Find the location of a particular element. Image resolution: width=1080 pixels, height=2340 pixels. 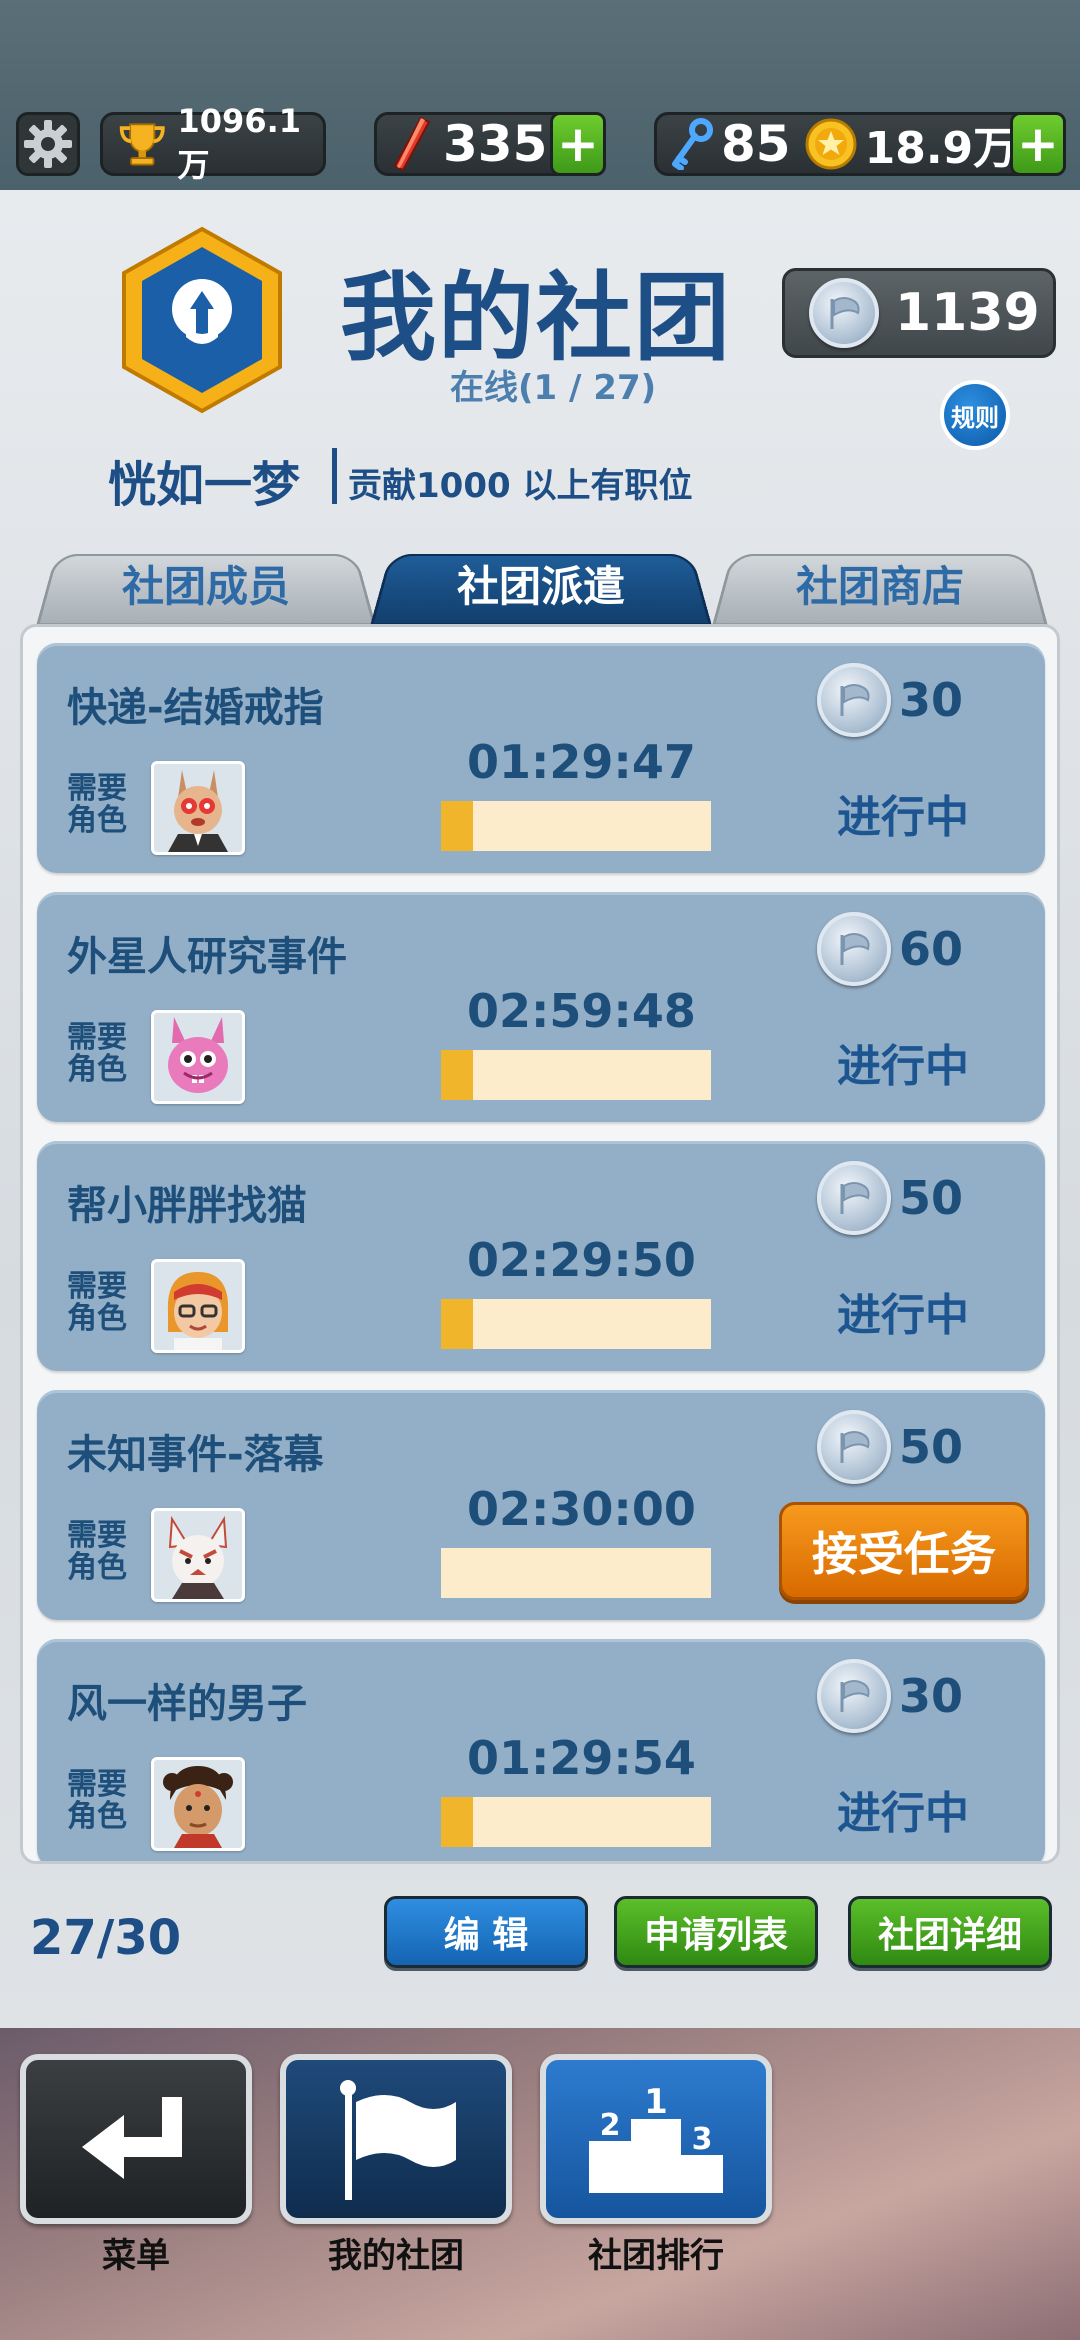

reward-value: 60 is located at coordinates (931, 949).